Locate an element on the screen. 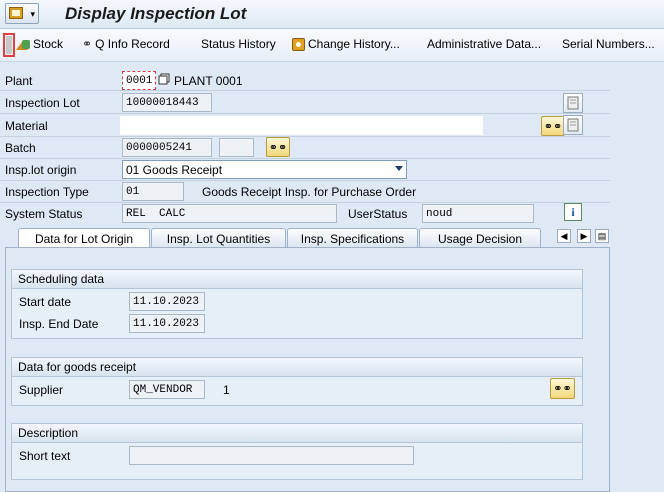  inspection-type-description: Goods Receipt Insp. for Purchase Order is located at coordinates (309, 192).